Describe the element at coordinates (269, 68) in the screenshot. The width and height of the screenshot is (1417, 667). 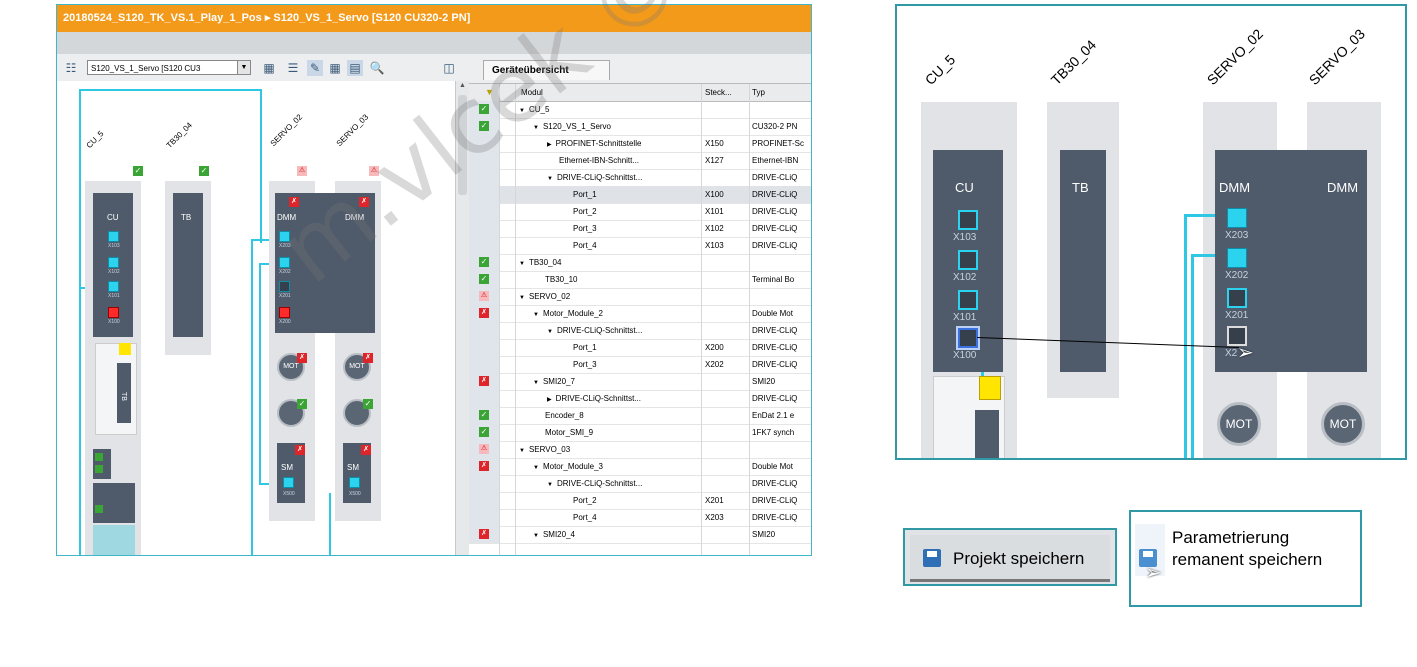
I see `save-icon: ▦` at that location.